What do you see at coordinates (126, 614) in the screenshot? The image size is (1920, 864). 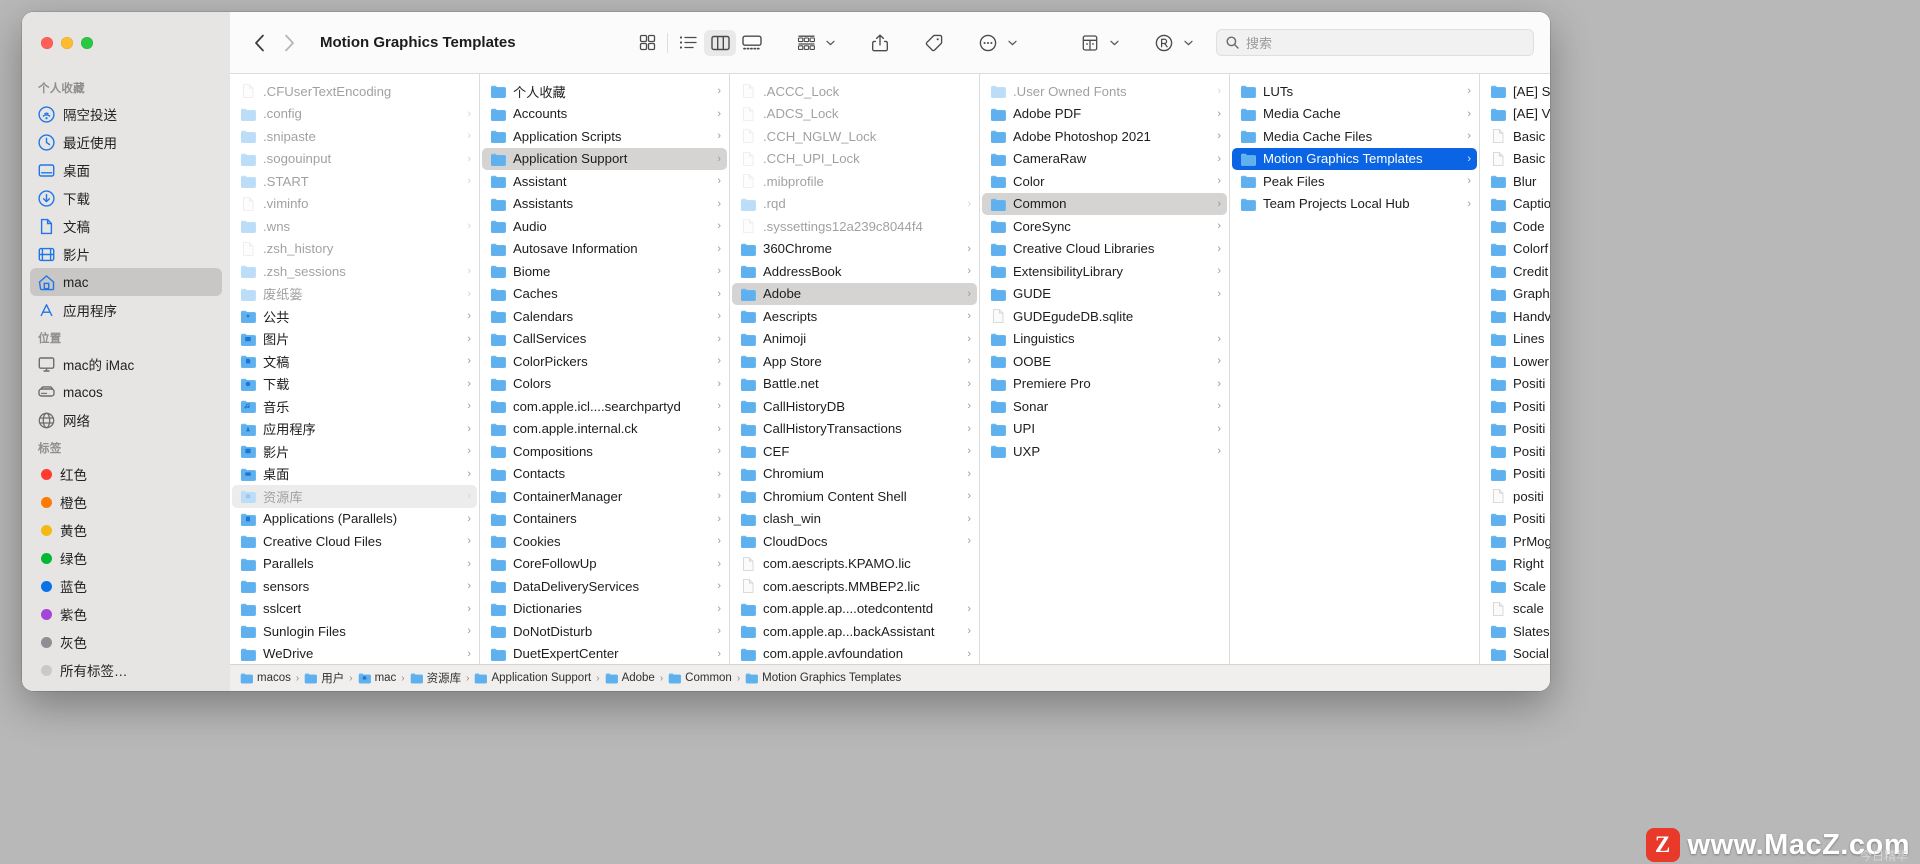 I see `sidebar-item-紫色: 紫色` at bounding box center [126, 614].